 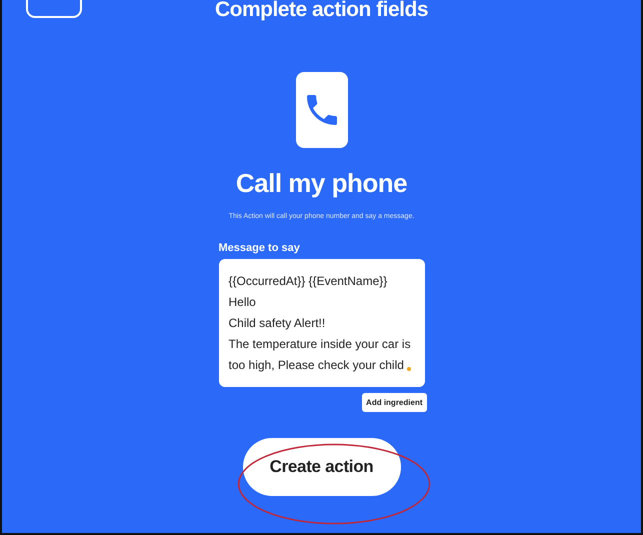 What do you see at coordinates (322, 183) in the screenshot?
I see `service-title: Call my phone` at bounding box center [322, 183].